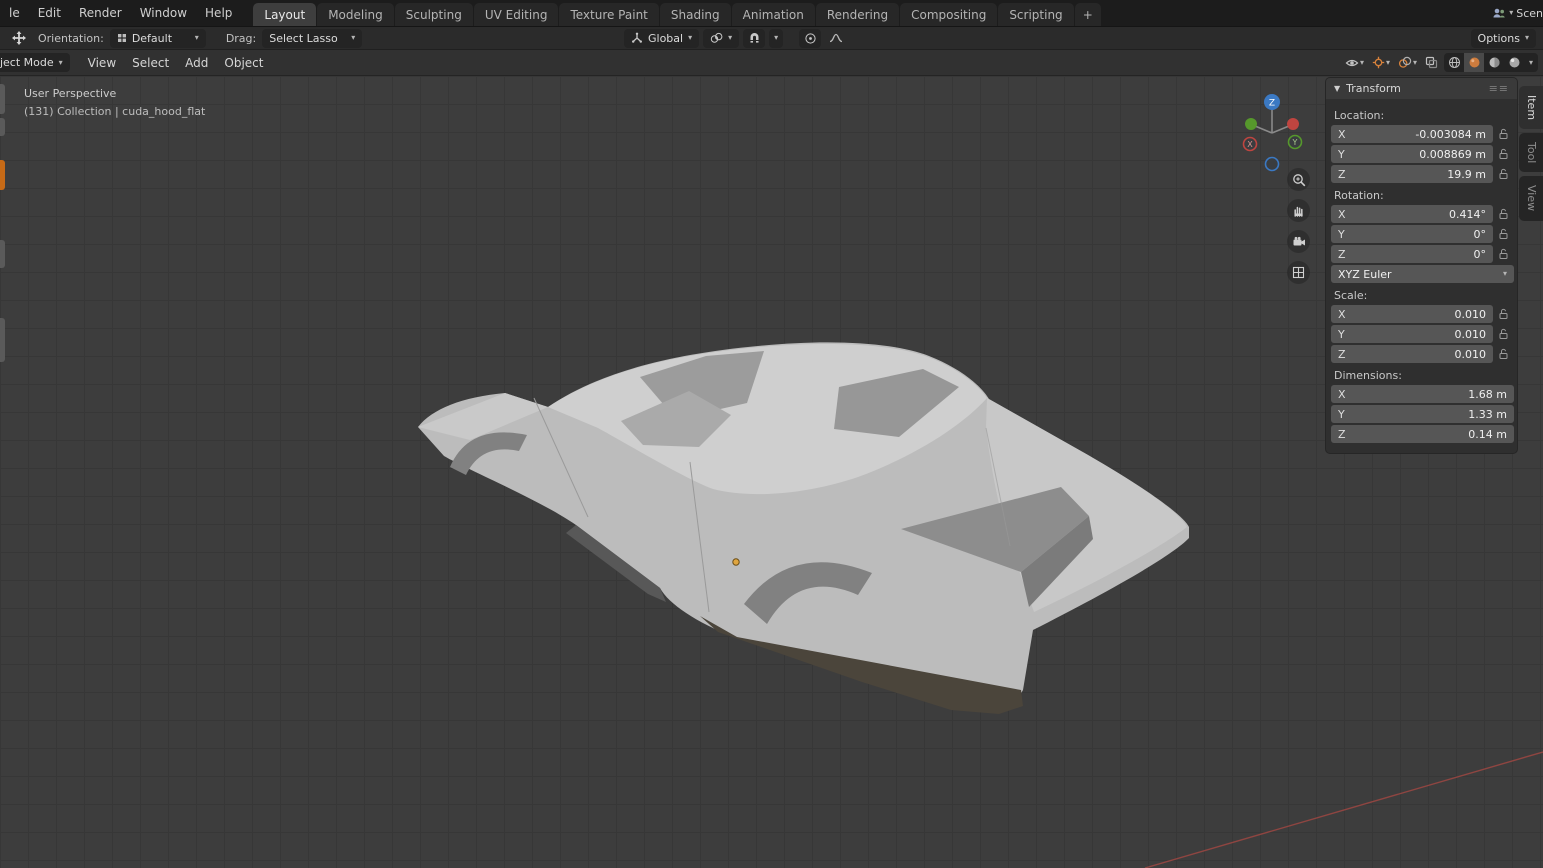  I want to click on menu-viewport-add: Add, so click(196, 63).